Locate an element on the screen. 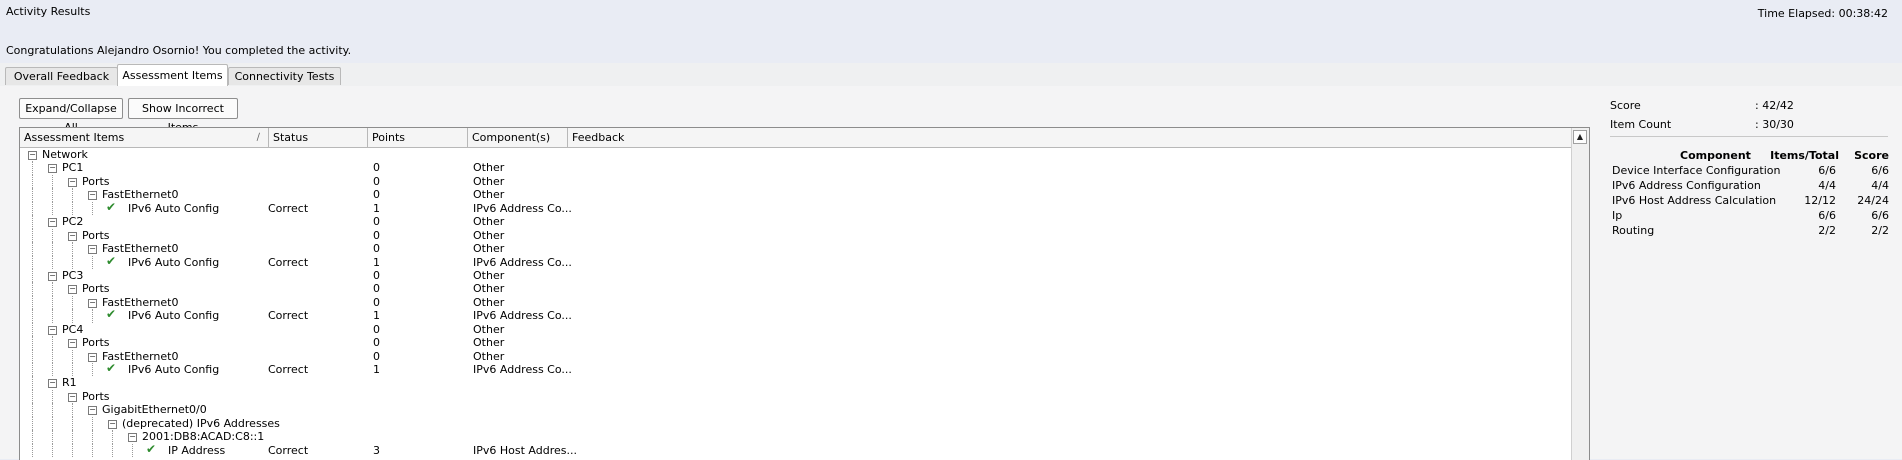  tree-row: − PC4 0 Other is located at coordinates (795, 329).